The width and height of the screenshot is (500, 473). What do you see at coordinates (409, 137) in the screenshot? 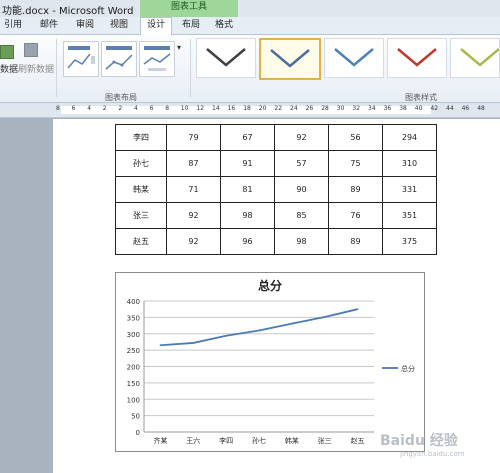
I see `table-cell-score: 294` at bounding box center [409, 137].